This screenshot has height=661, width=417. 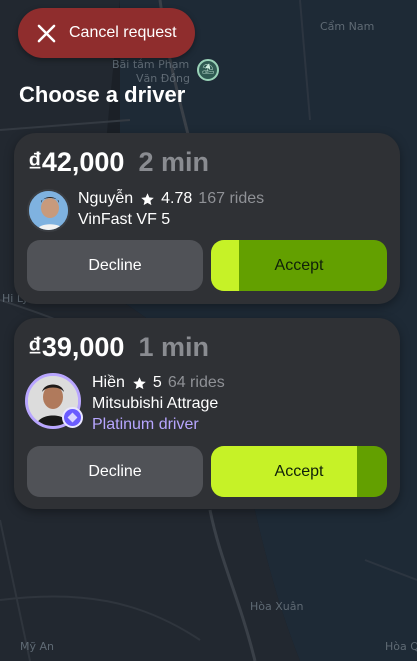 What do you see at coordinates (145, 424) in the screenshot?
I see `driver-tier: Platinum driver` at bounding box center [145, 424].